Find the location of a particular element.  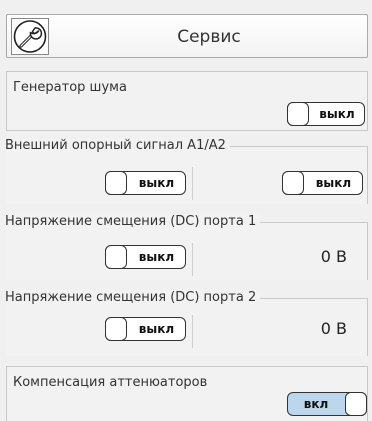

noise-generator-toggle: выкл is located at coordinates (326, 114).